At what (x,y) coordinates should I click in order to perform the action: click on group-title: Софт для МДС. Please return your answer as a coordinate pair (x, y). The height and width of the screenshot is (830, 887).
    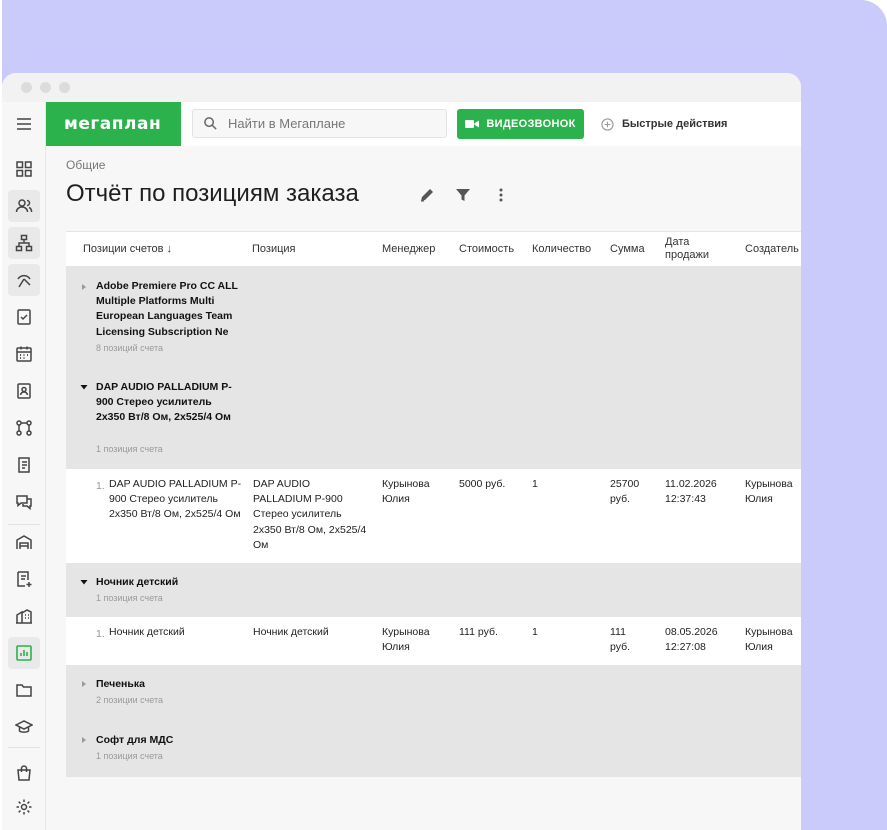
    Looking at the image, I should click on (171, 740).